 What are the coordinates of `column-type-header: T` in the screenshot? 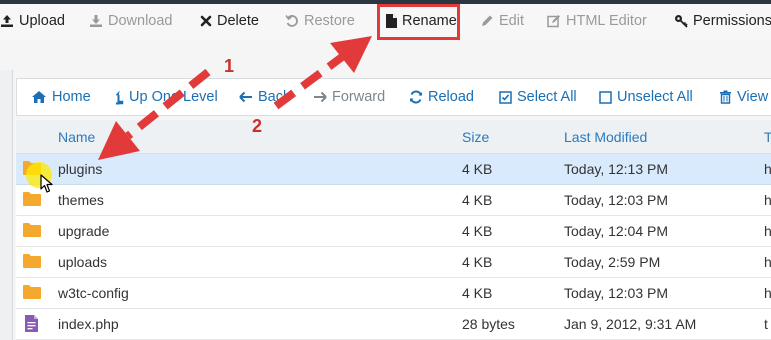 It's located at (767, 137).